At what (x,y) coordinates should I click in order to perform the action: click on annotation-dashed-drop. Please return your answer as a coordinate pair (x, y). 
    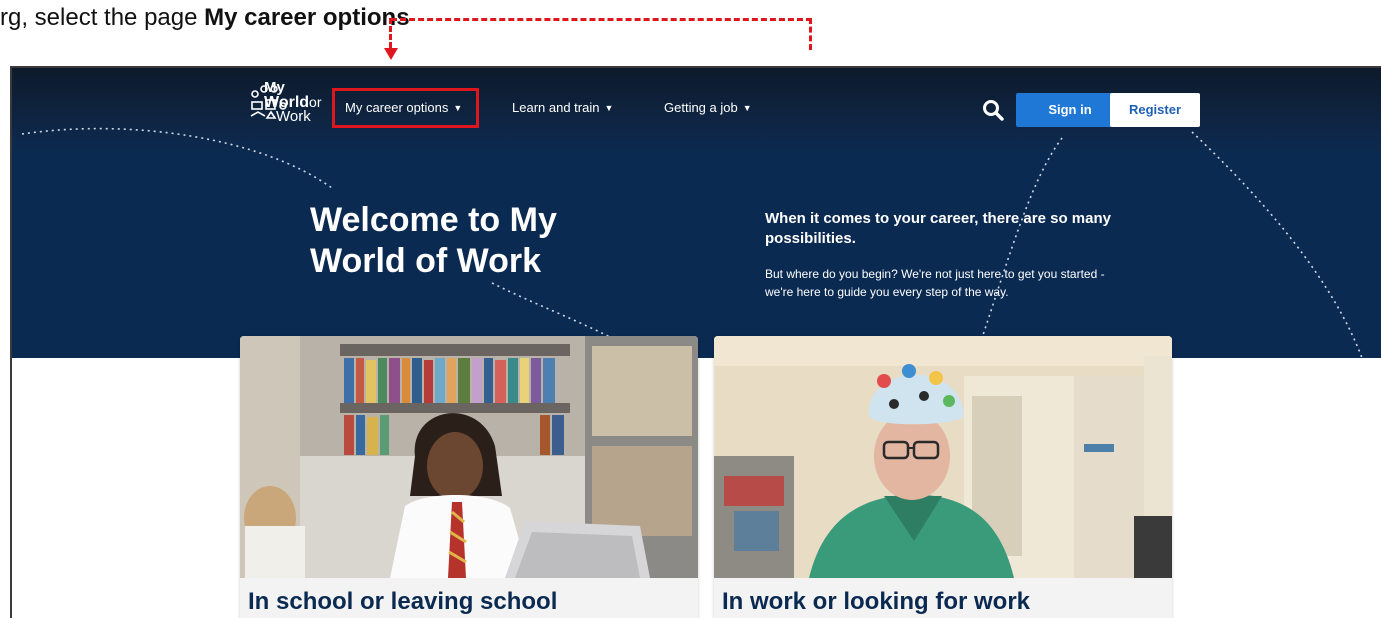
    Looking at the image, I should click on (390, 33).